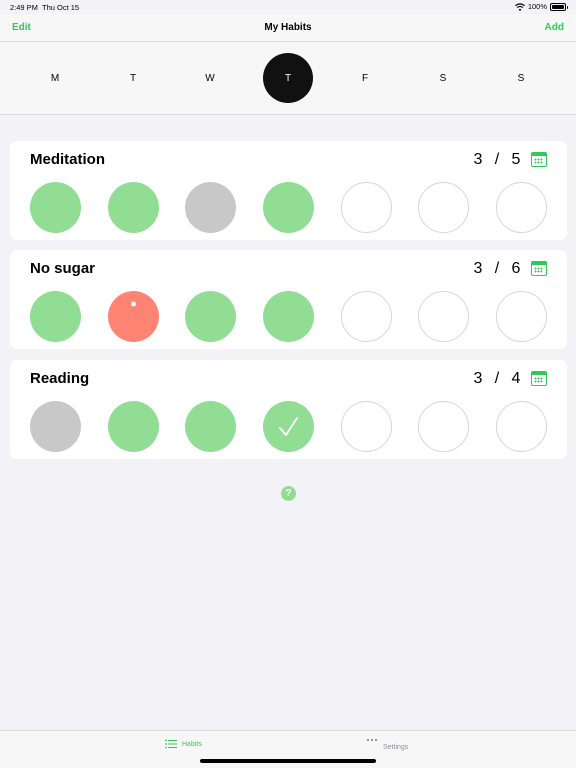 The height and width of the screenshot is (768, 576). I want to click on checkmark-icon, so click(288, 426).